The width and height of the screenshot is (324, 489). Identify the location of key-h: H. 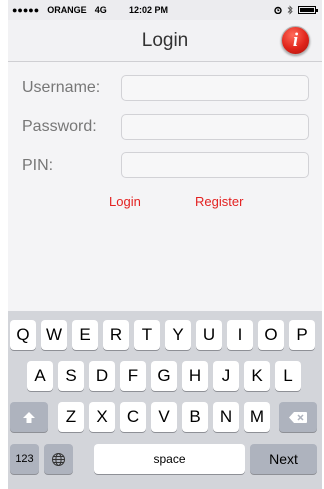
(195, 376).